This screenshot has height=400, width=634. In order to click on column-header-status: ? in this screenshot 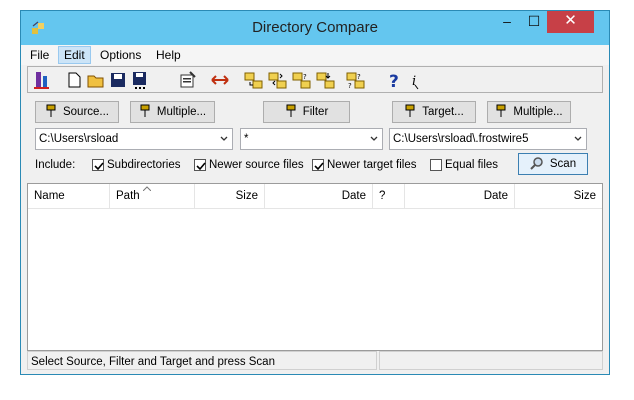, I will do `click(389, 196)`.